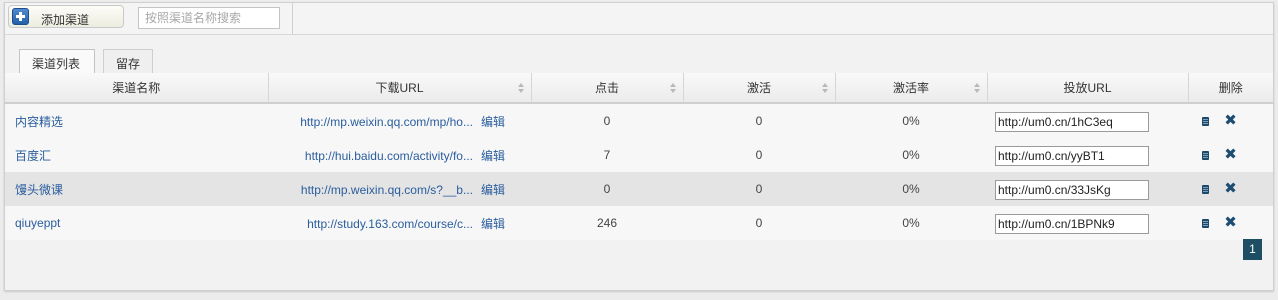 This screenshot has width=1278, height=300. What do you see at coordinates (65, 20) in the screenshot?
I see `add-channel-label: 添加渠道` at bounding box center [65, 20].